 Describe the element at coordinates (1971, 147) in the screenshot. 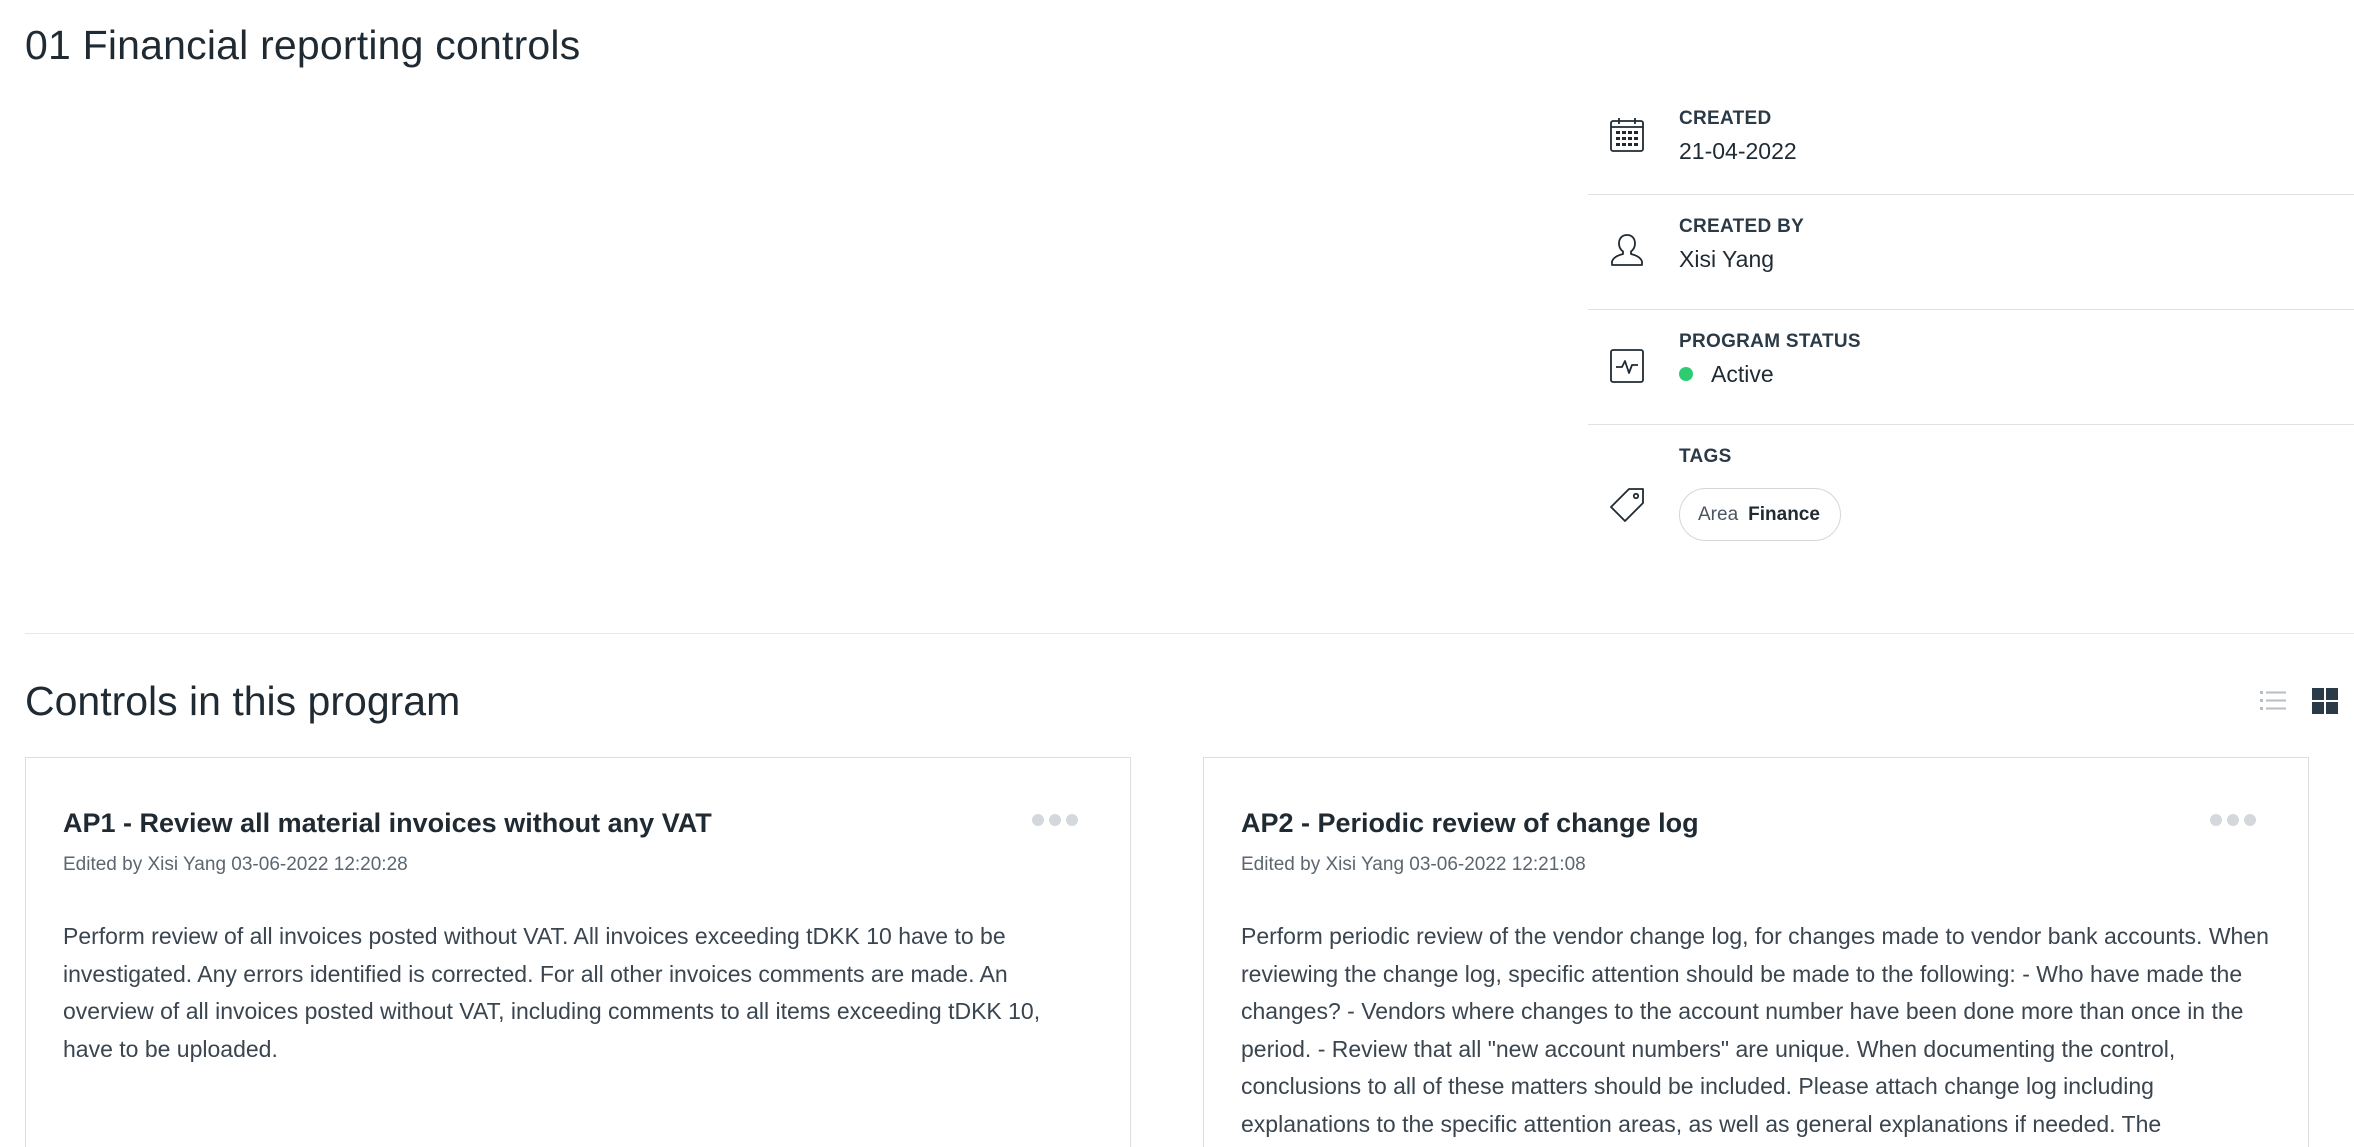

I see `meta-created-row: CREATED 21-04-2022` at that location.